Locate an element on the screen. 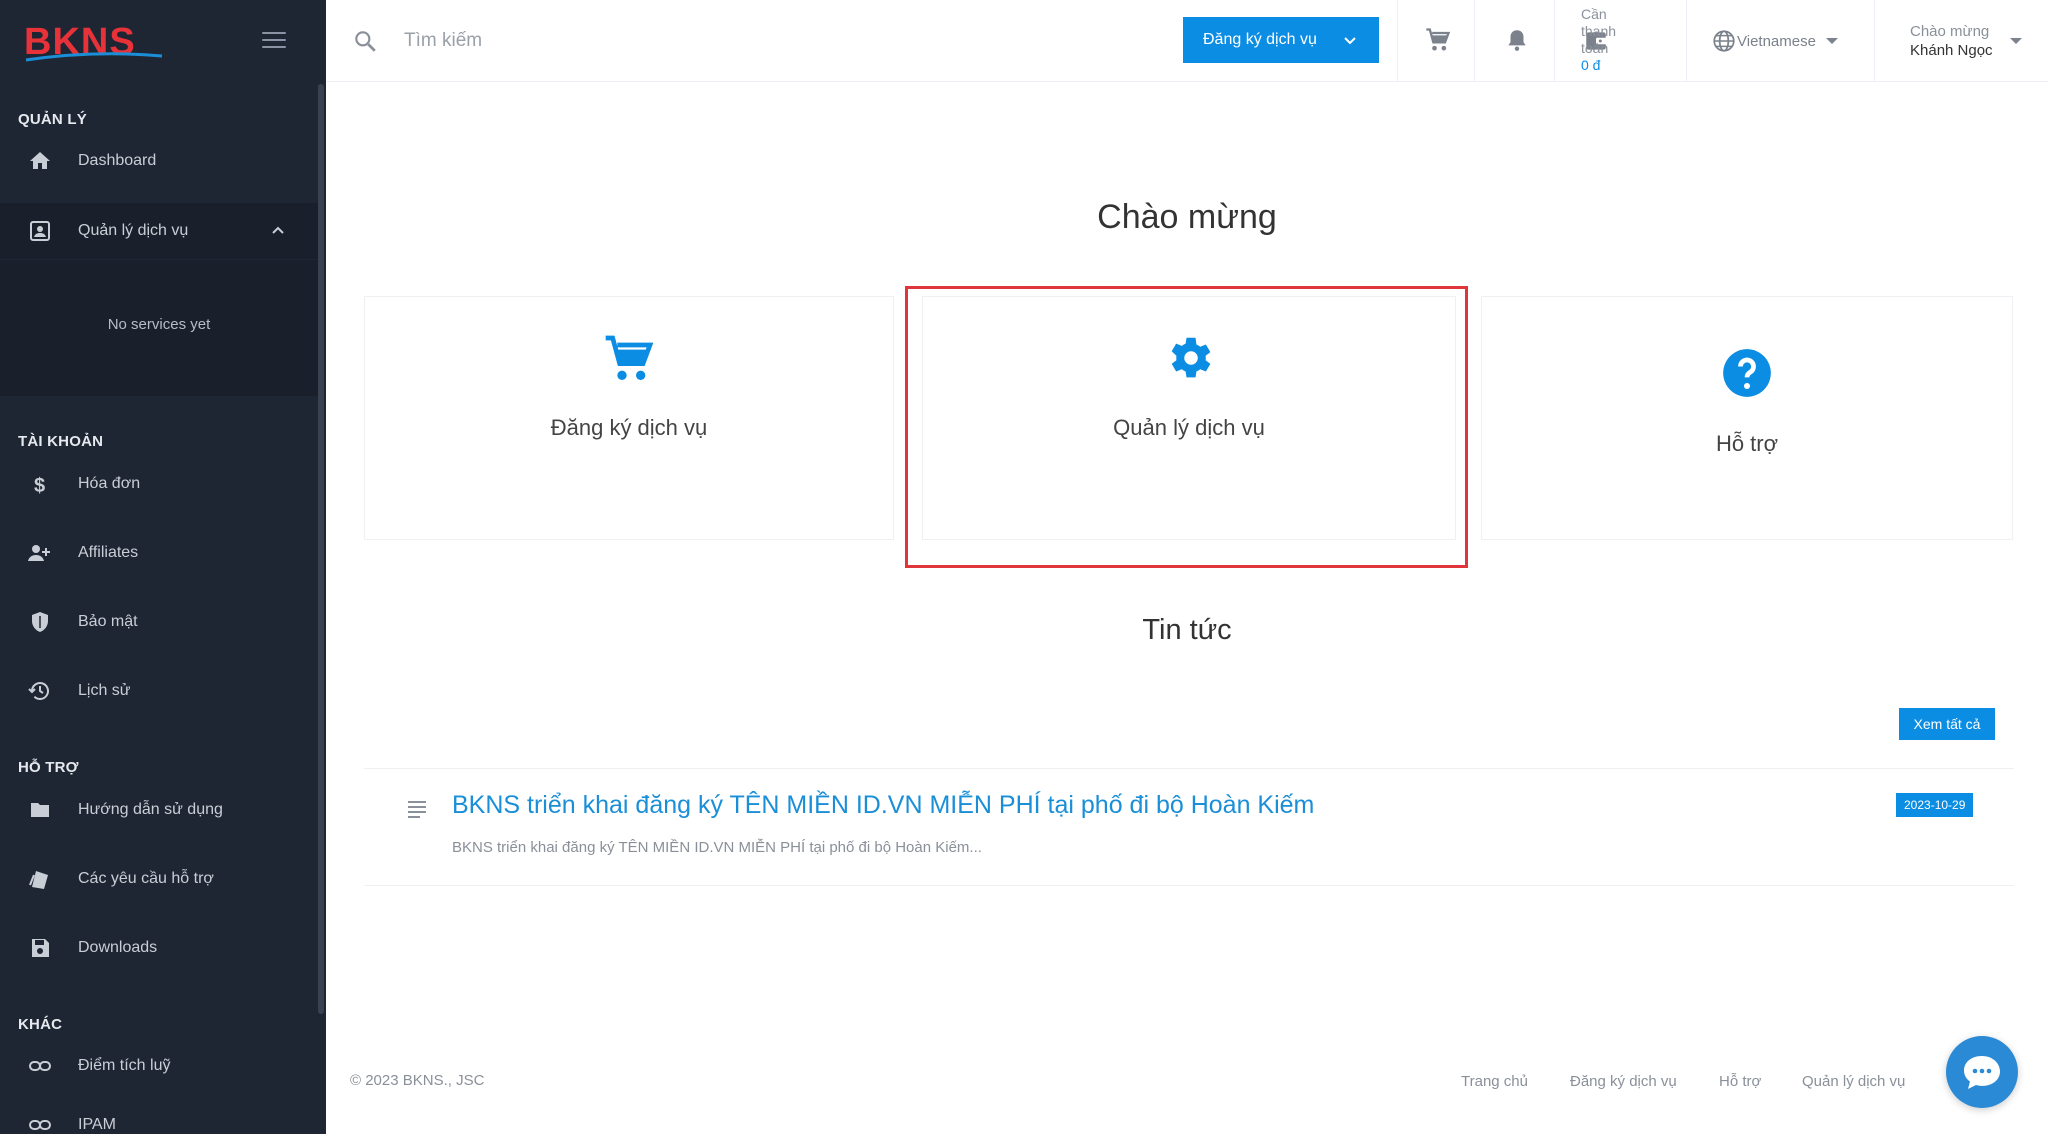 The height and width of the screenshot is (1134, 2048). account-box-icon is located at coordinates (40, 231).